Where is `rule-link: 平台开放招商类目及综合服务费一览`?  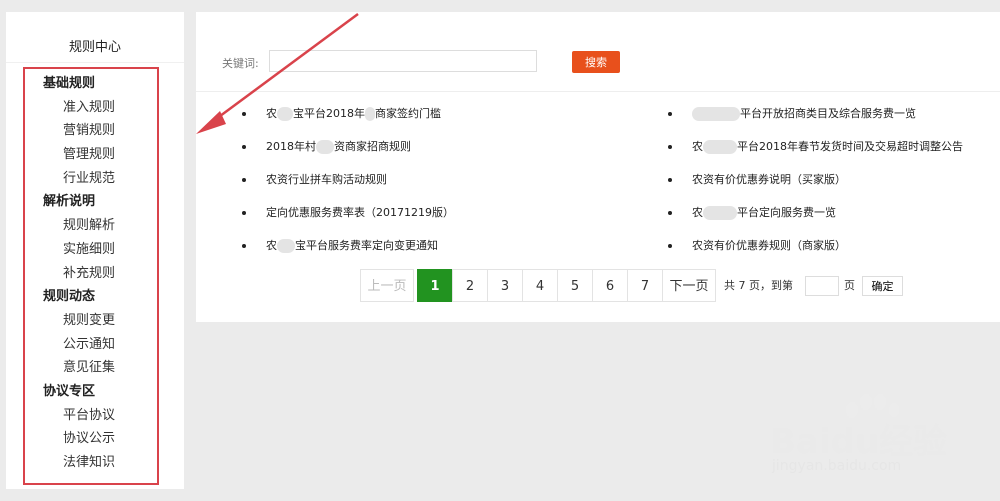 rule-link: 平台开放招商类目及综合服务费一览 is located at coordinates (815, 117).